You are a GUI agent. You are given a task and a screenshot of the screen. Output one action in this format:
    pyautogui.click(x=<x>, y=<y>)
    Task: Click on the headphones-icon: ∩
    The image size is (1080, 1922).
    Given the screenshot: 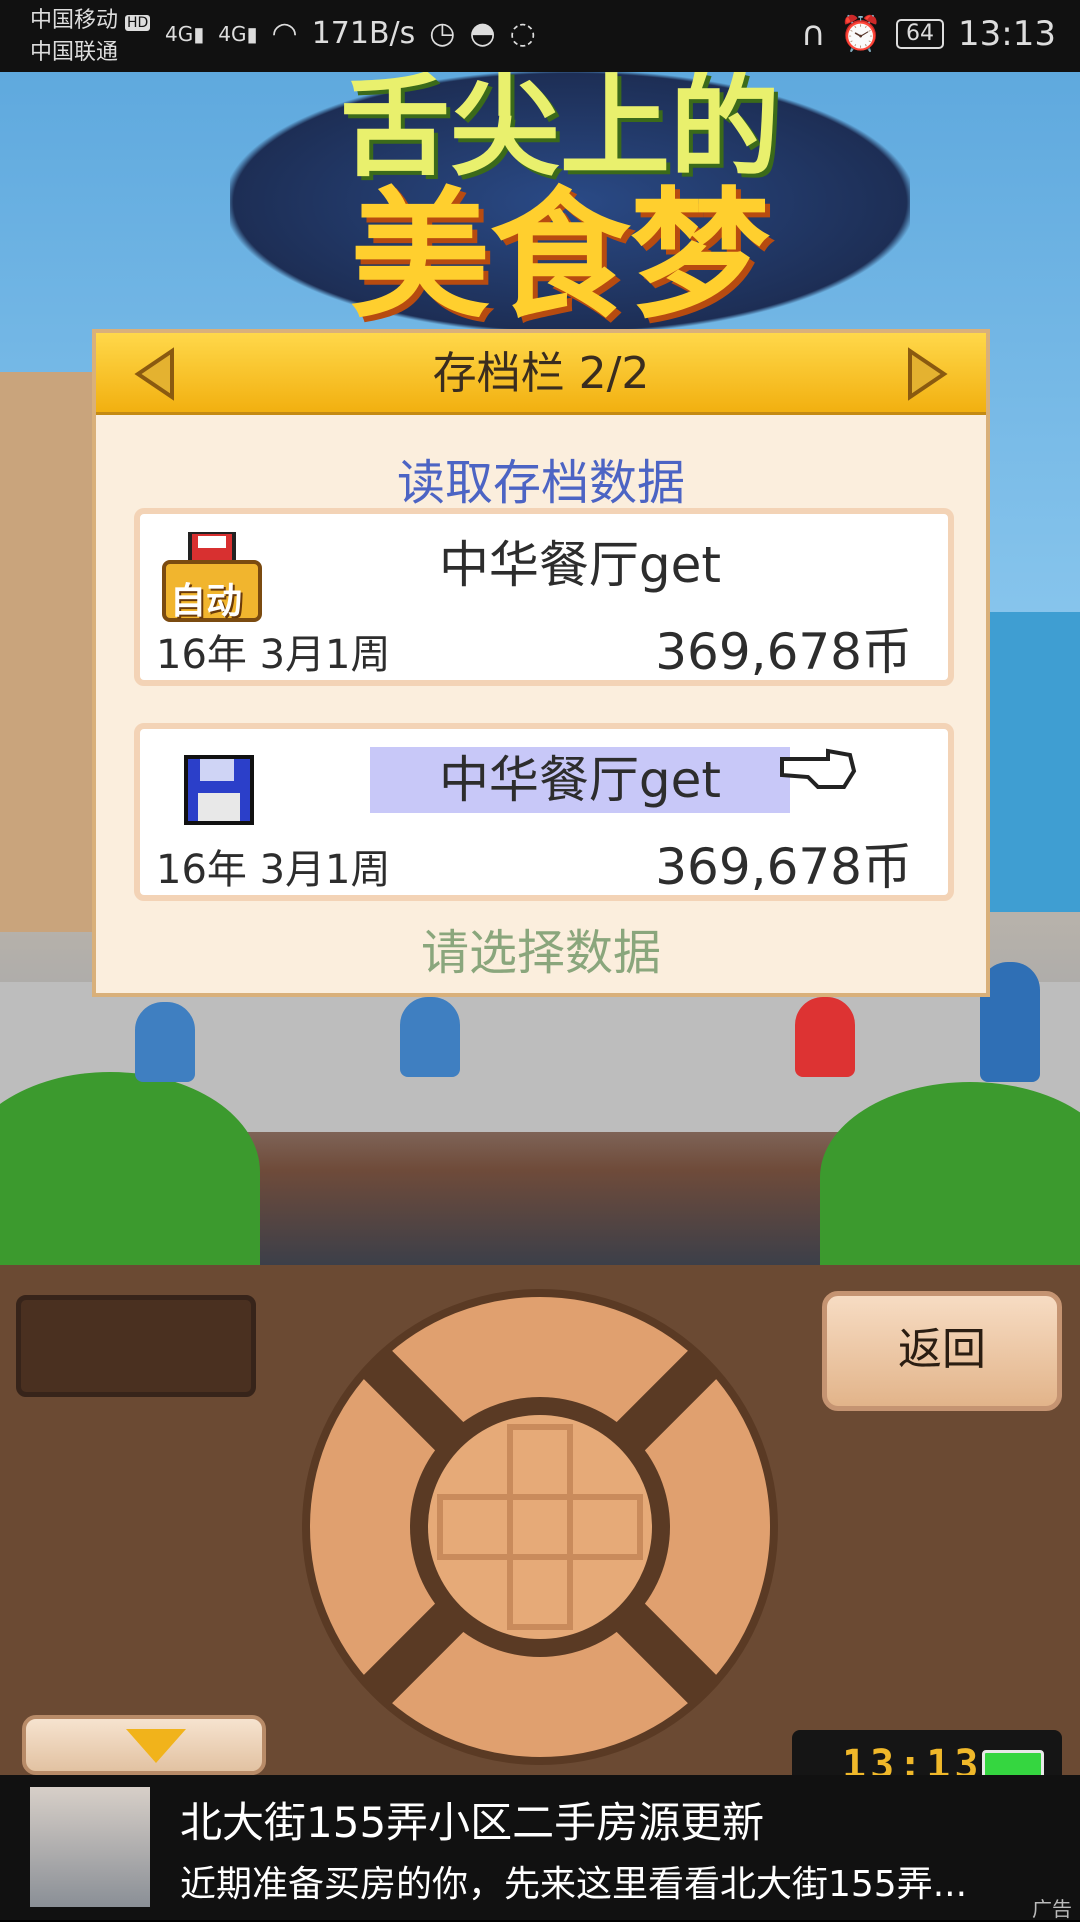 What is the action you would take?
    pyautogui.click(x=813, y=34)
    